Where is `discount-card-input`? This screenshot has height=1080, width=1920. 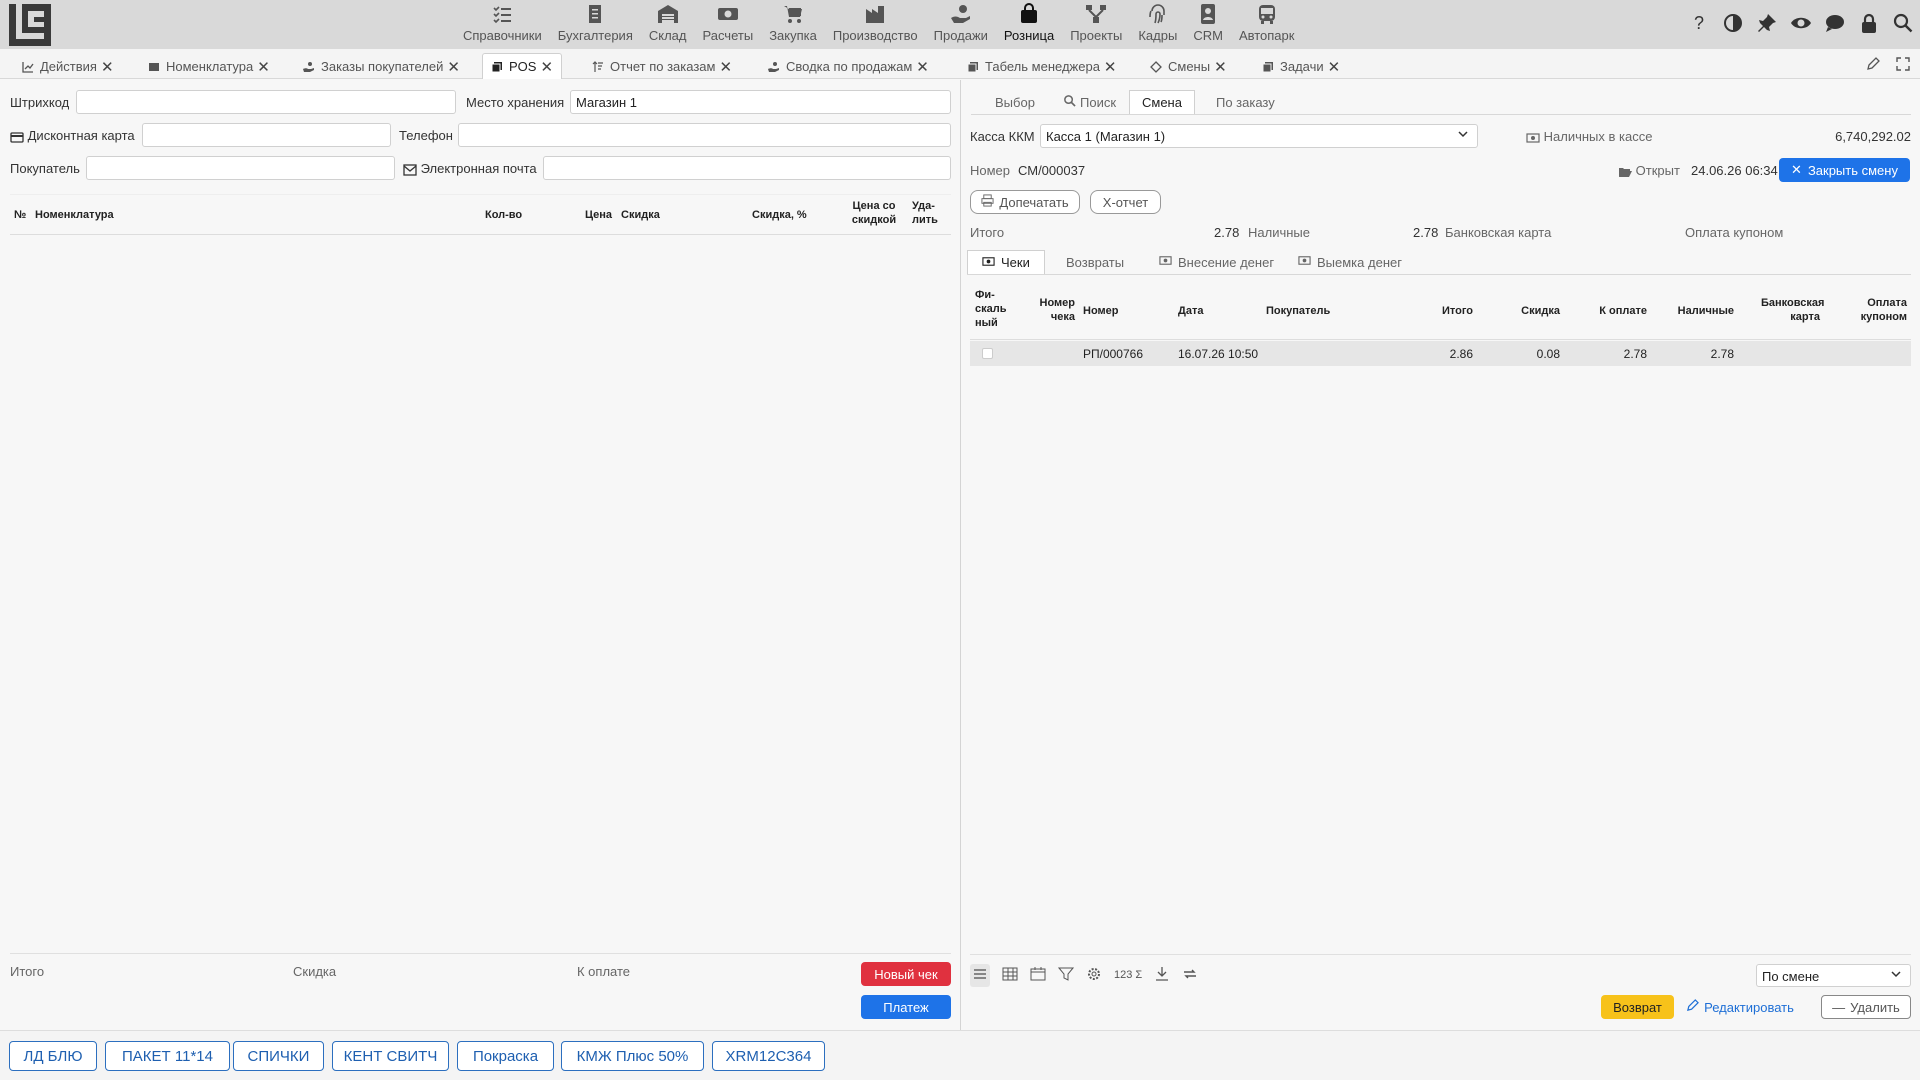
discount-card-input is located at coordinates (266, 135).